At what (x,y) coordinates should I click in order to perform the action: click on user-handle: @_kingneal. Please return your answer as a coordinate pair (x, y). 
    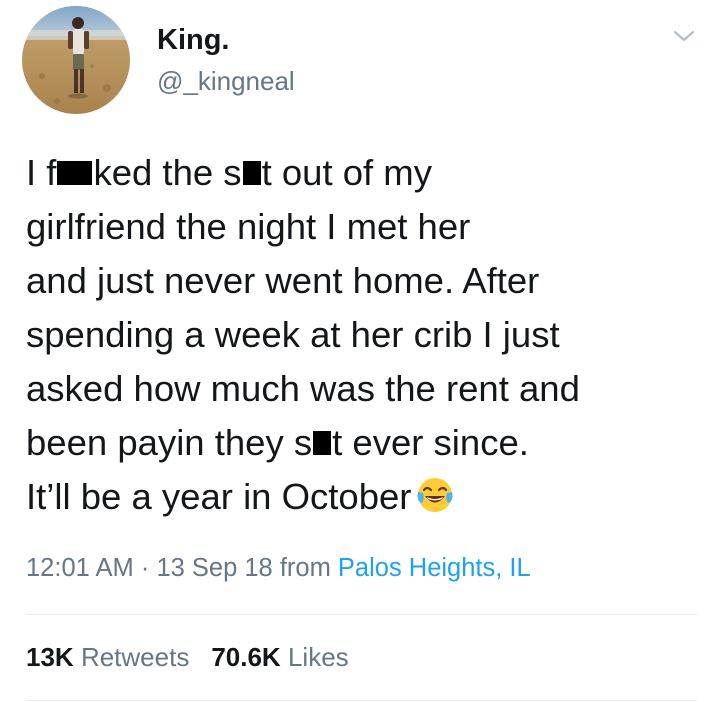
    Looking at the image, I should click on (226, 81).